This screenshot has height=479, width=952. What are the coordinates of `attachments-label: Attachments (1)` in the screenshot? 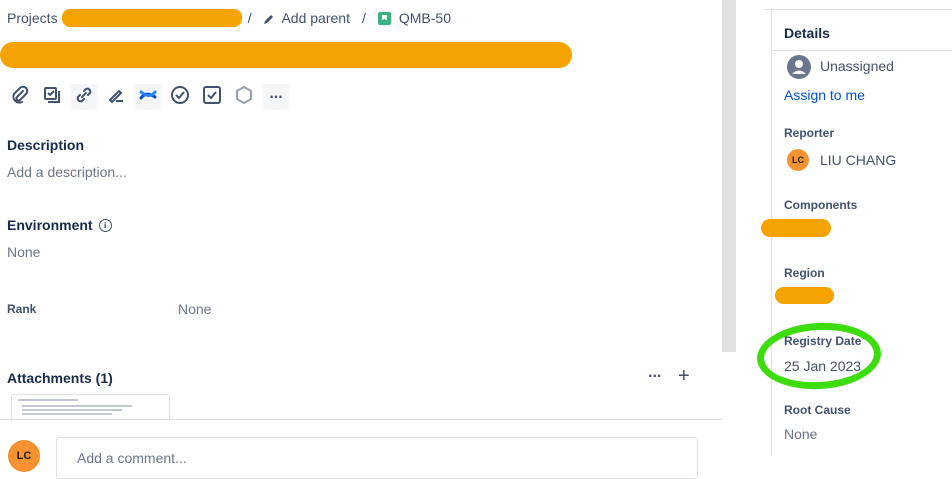 It's located at (60, 378).